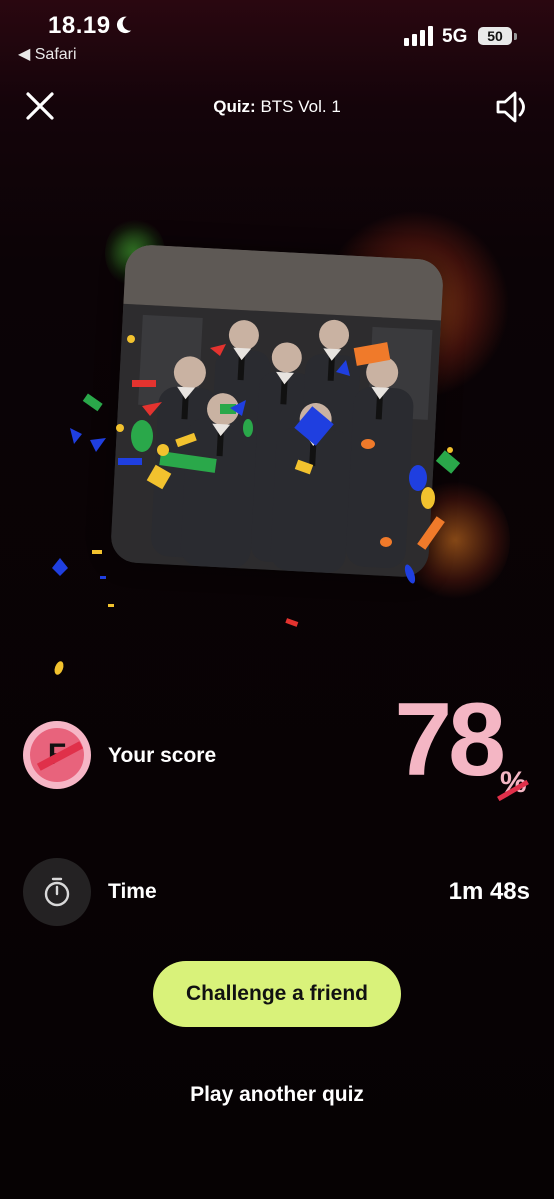  What do you see at coordinates (132, 891) in the screenshot?
I see `time-label: Time` at bounding box center [132, 891].